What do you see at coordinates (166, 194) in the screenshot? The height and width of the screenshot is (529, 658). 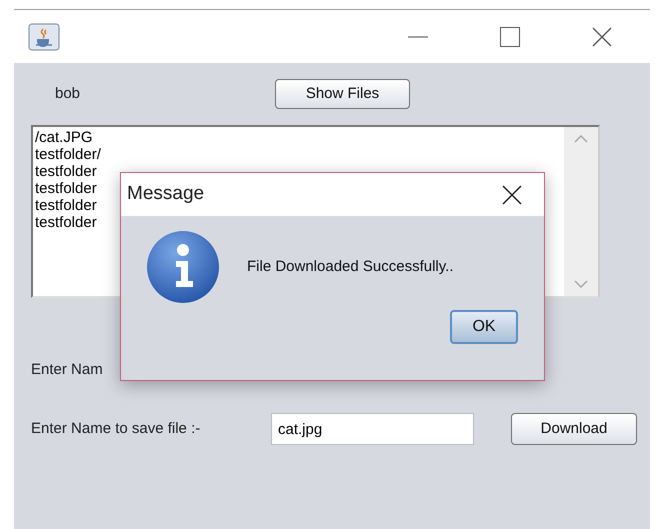 I see `dialog-title: Message` at bounding box center [166, 194].